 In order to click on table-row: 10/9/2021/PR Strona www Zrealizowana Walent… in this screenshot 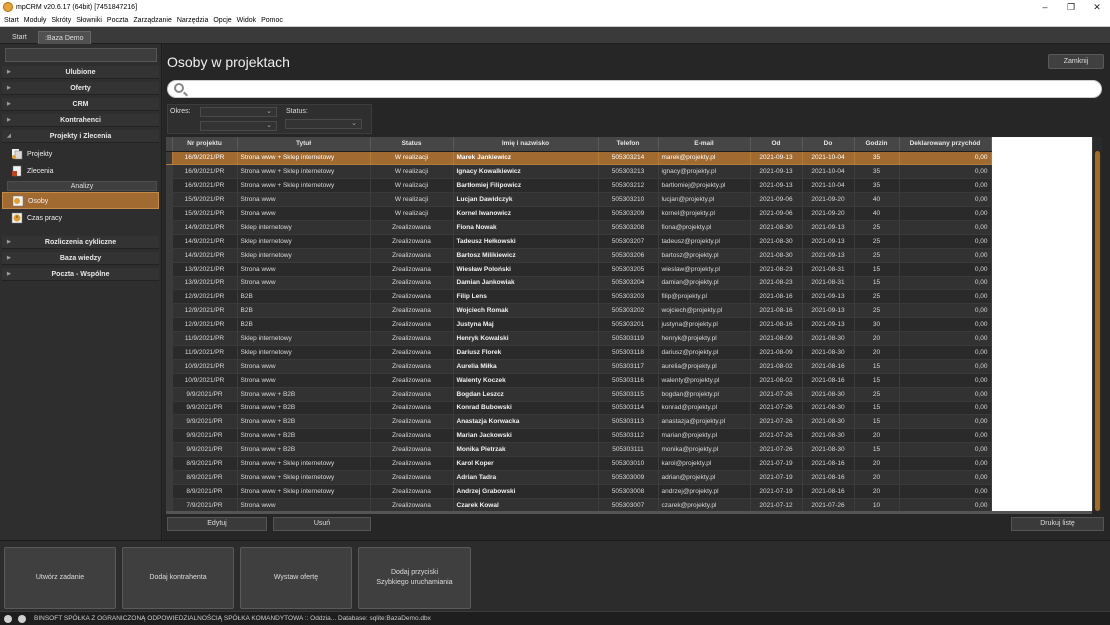, I will do `click(579, 380)`.